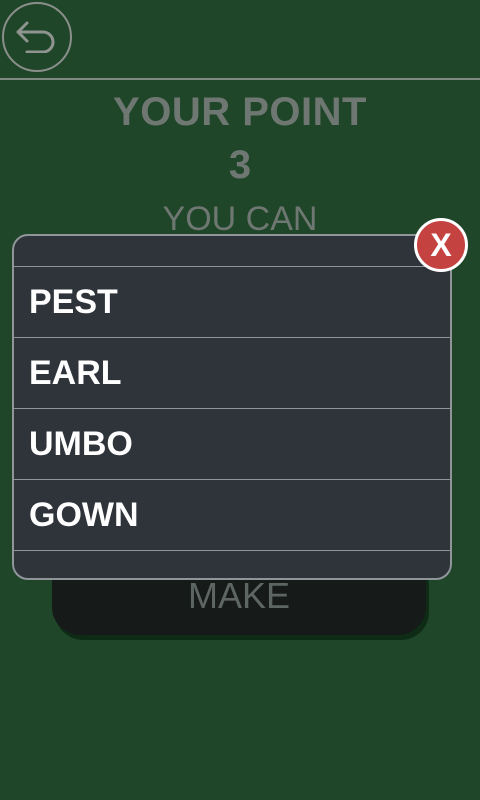 The height and width of the screenshot is (800, 480). Describe the element at coordinates (441, 245) in the screenshot. I see `close-button: X` at that location.